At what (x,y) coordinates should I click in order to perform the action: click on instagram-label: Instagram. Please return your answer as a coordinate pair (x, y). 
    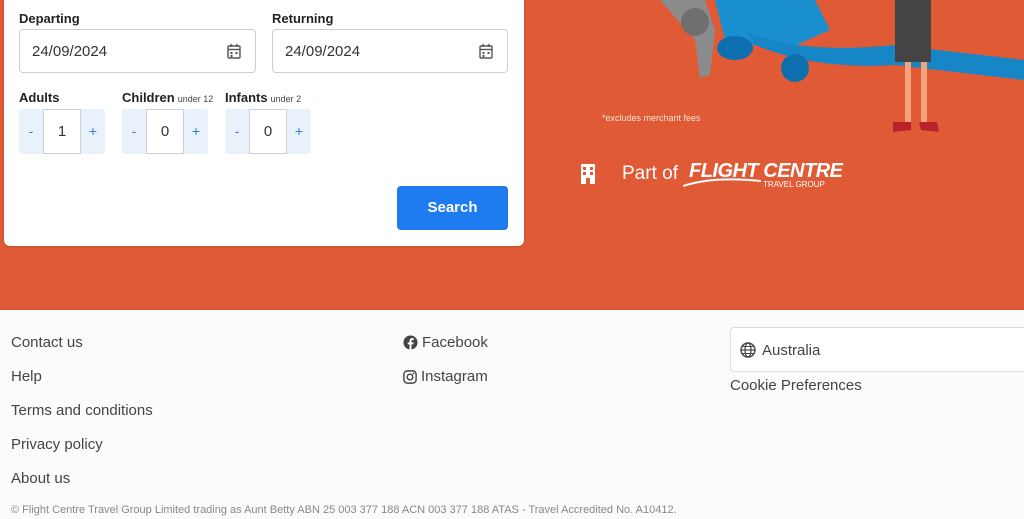
    Looking at the image, I should click on (454, 376).